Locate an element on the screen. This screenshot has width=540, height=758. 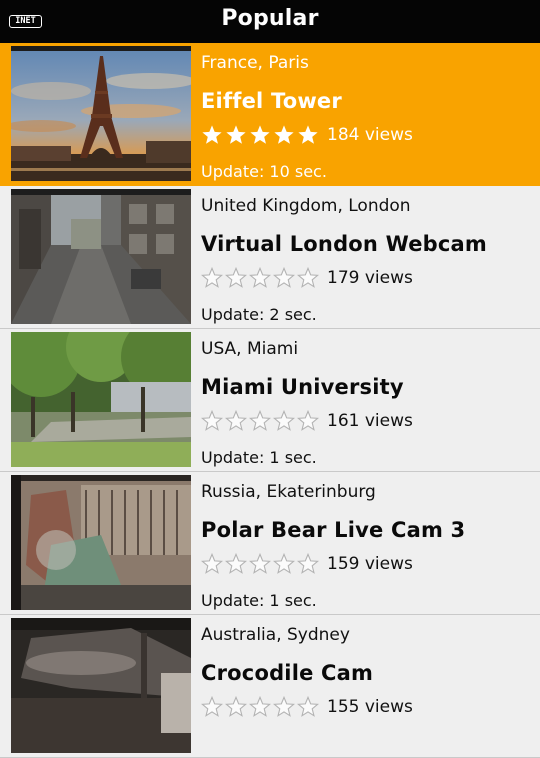
rating-row: 159 views is located at coordinates (307, 564).